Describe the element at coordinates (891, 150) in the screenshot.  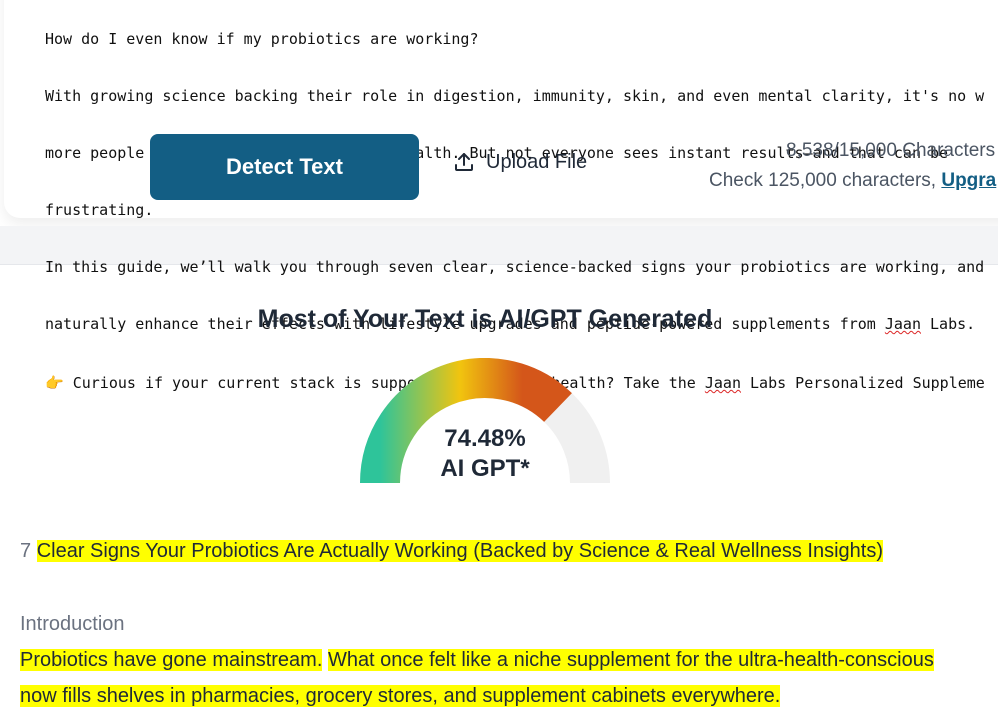
I see `character-count: 8,538/15,000 Characters` at that location.